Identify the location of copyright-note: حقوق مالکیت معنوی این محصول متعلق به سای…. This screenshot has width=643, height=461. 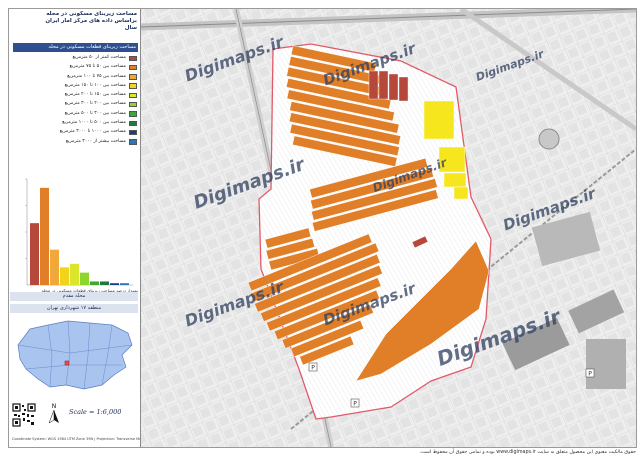
(527, 452).